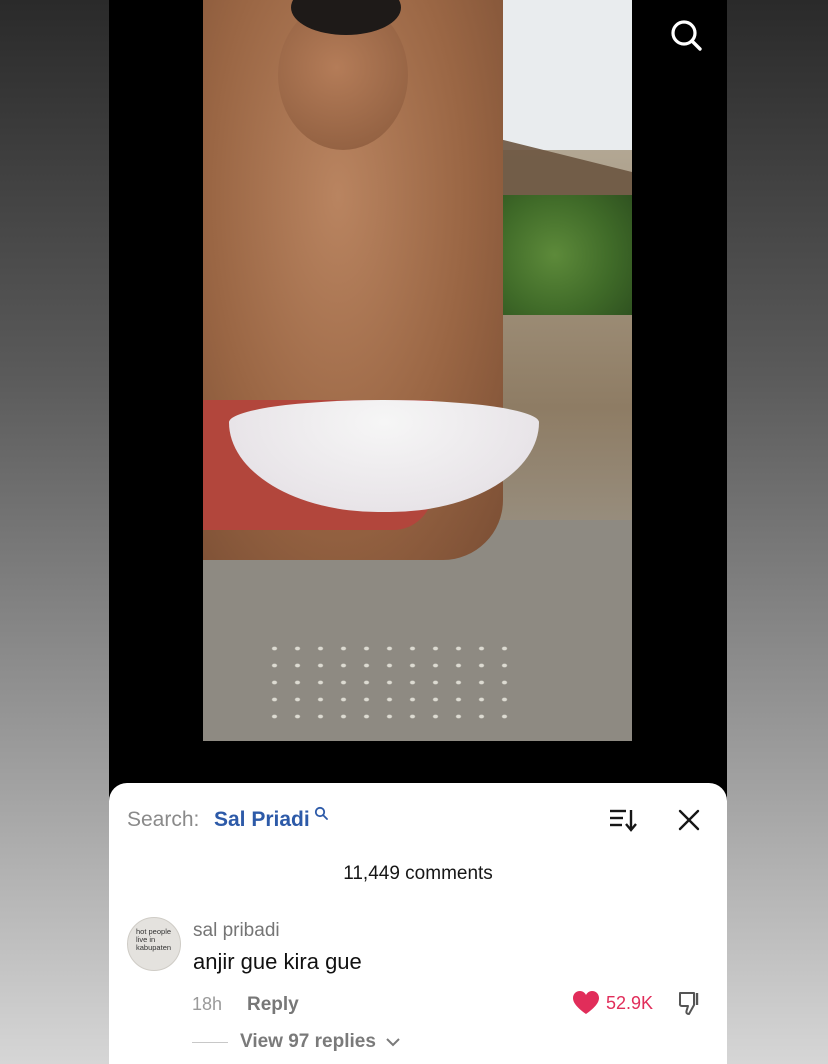 The image size is (828, 1064). What do you see at coordinates (236, 931) in the screenshot?
I see `comment-username: sal pribadi` at bounding box center [236, 931].